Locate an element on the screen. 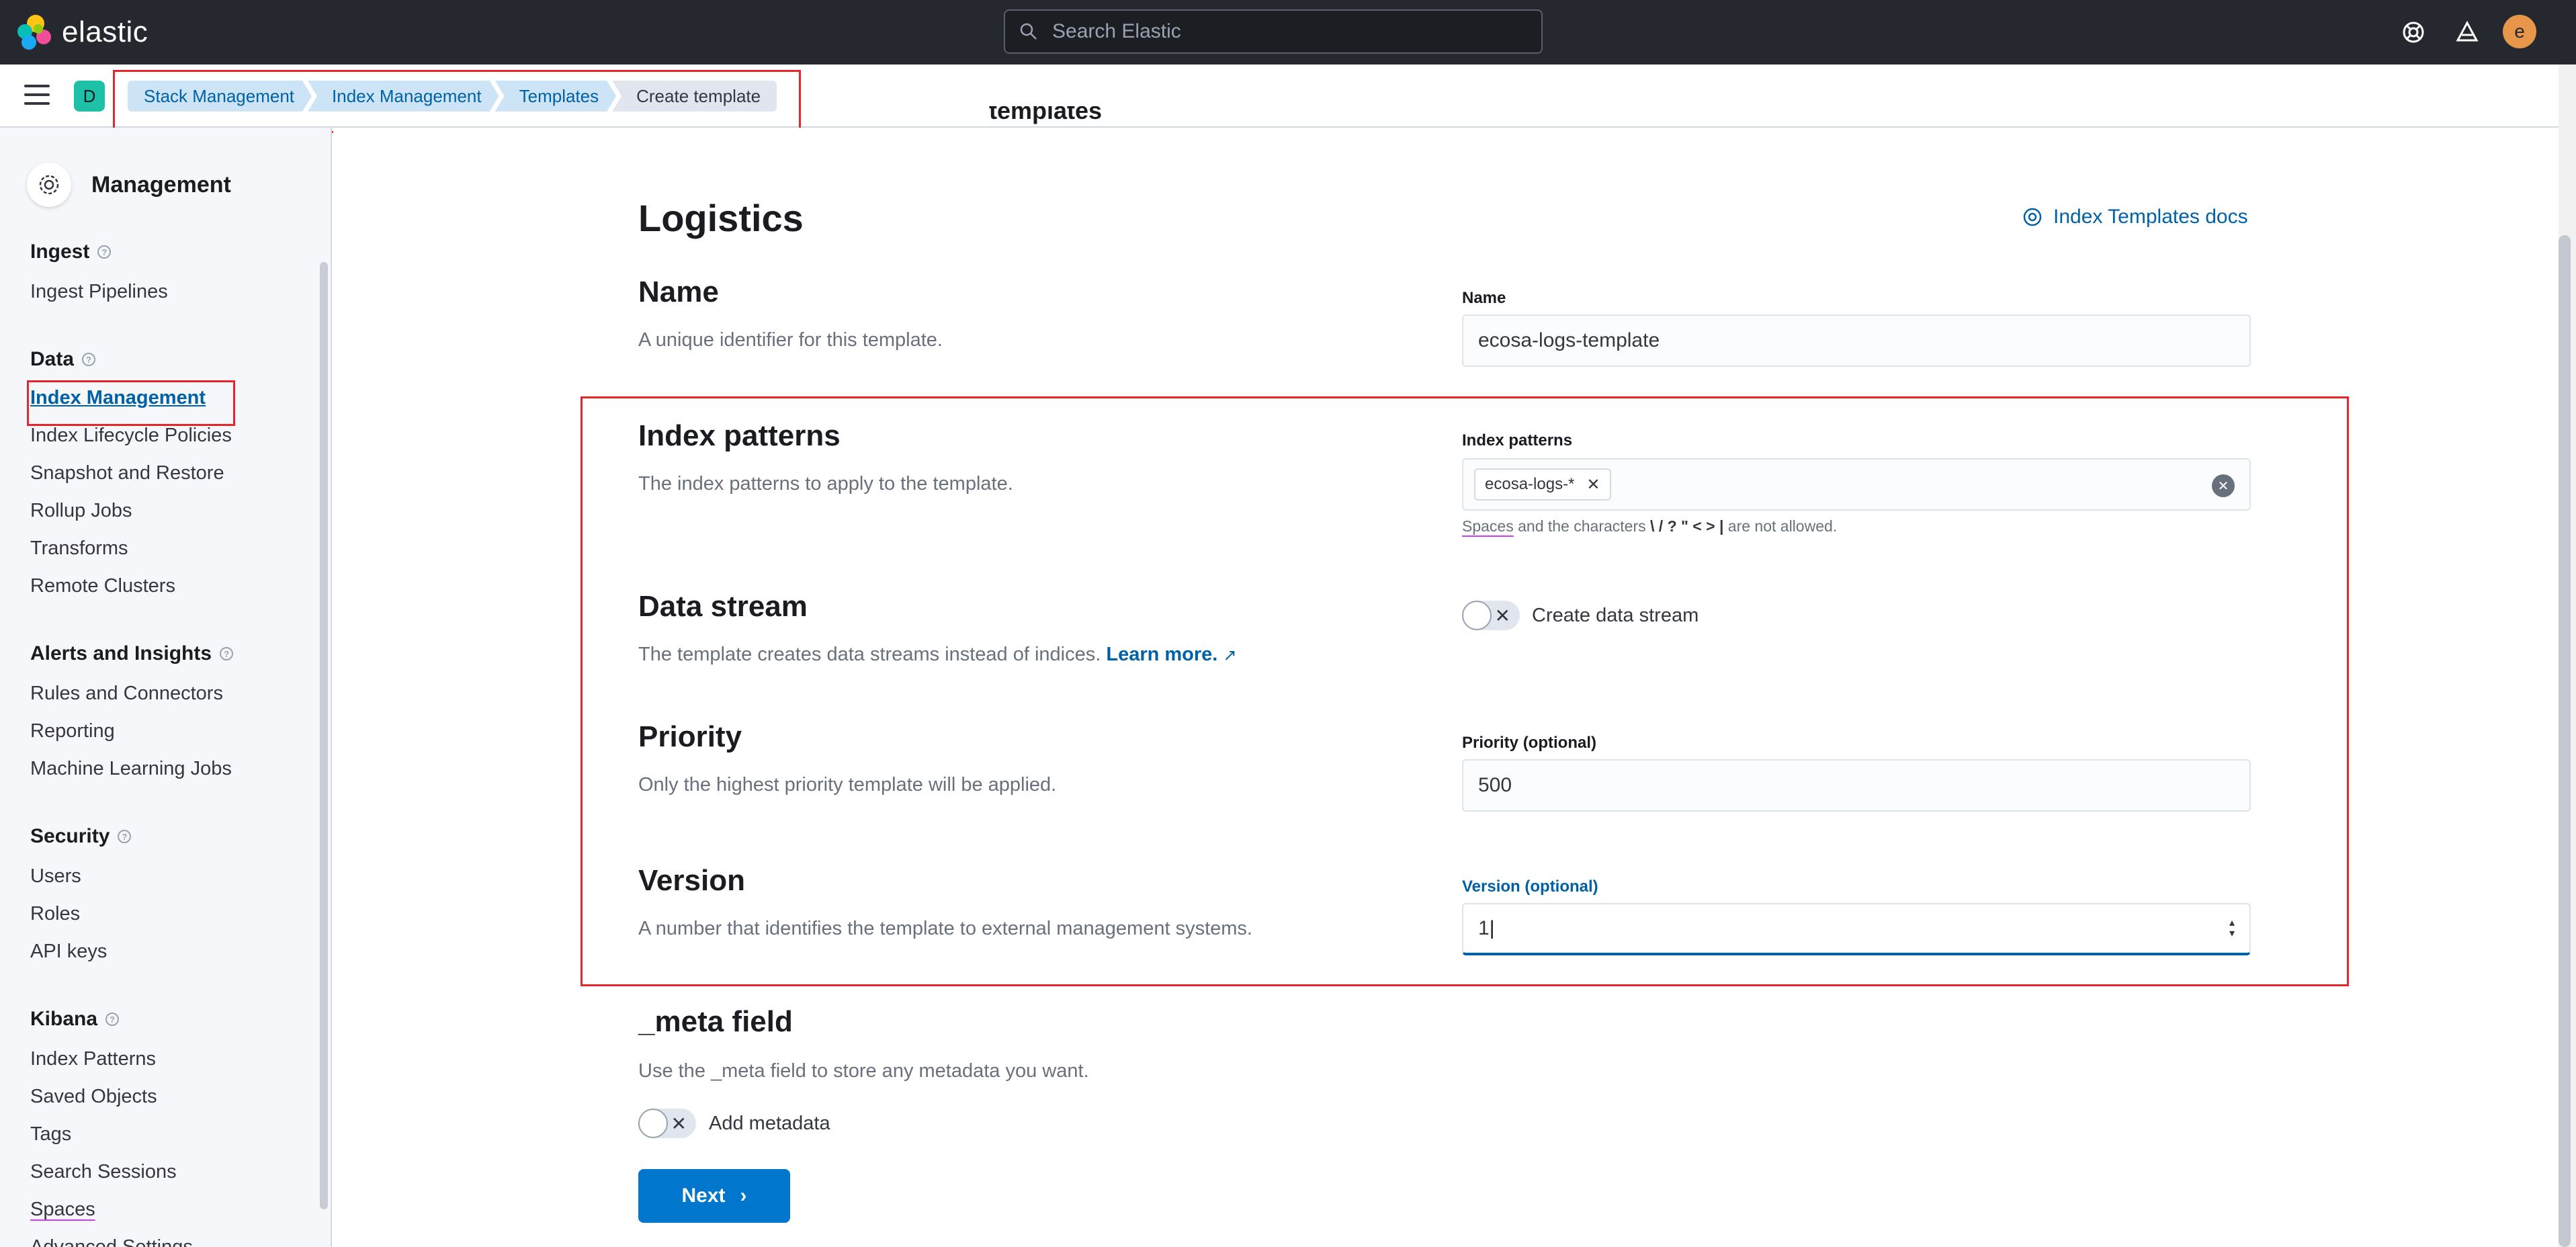 Image resolution: width=2576 pixels, height=1247 pixels. index-templates-docs-link: Index Templates docs is located at coordinates (2134, 217).